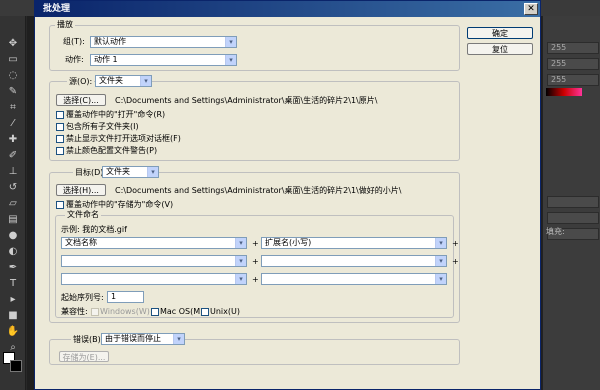 The height and width of the screenshot is (390, 600). What do you see at coordinates (13, 92) in the screenshot?
I see `quick-select-tool-icon: ✎` at bounding box center [13, 92].